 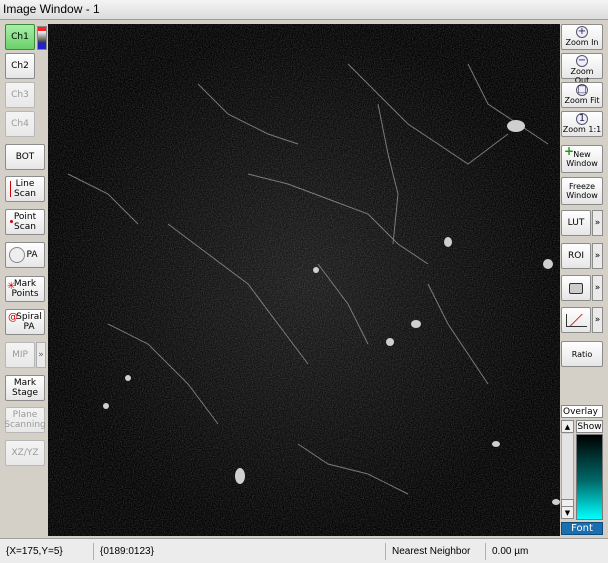 What do you see at coordinates (582, 100) in the screenshot?
I see `zoom-fit-label: Zoom Fit` at bounding box center [582, 100].